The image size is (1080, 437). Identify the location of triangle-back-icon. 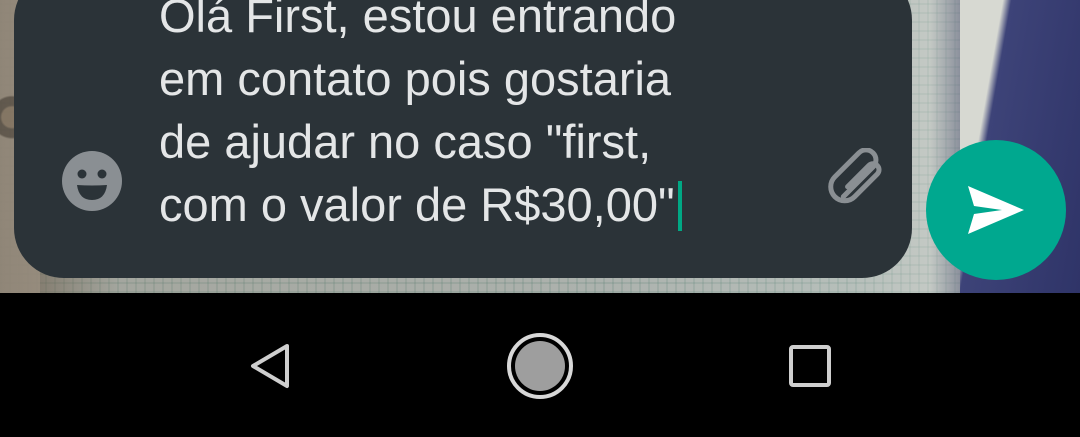
(270, 366).